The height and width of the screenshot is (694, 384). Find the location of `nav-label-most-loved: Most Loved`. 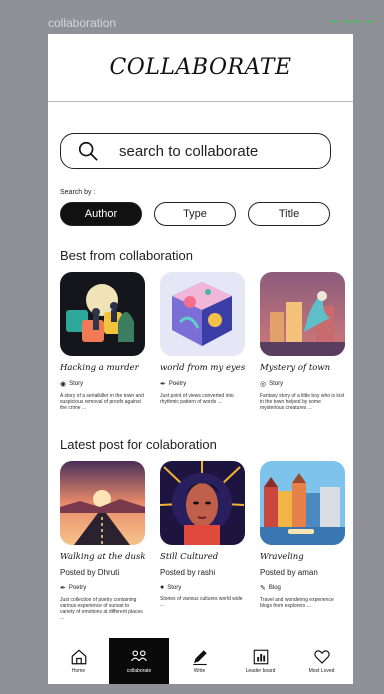

nav-label-most-loved: Most Loved is located at coordinates (321, 671).